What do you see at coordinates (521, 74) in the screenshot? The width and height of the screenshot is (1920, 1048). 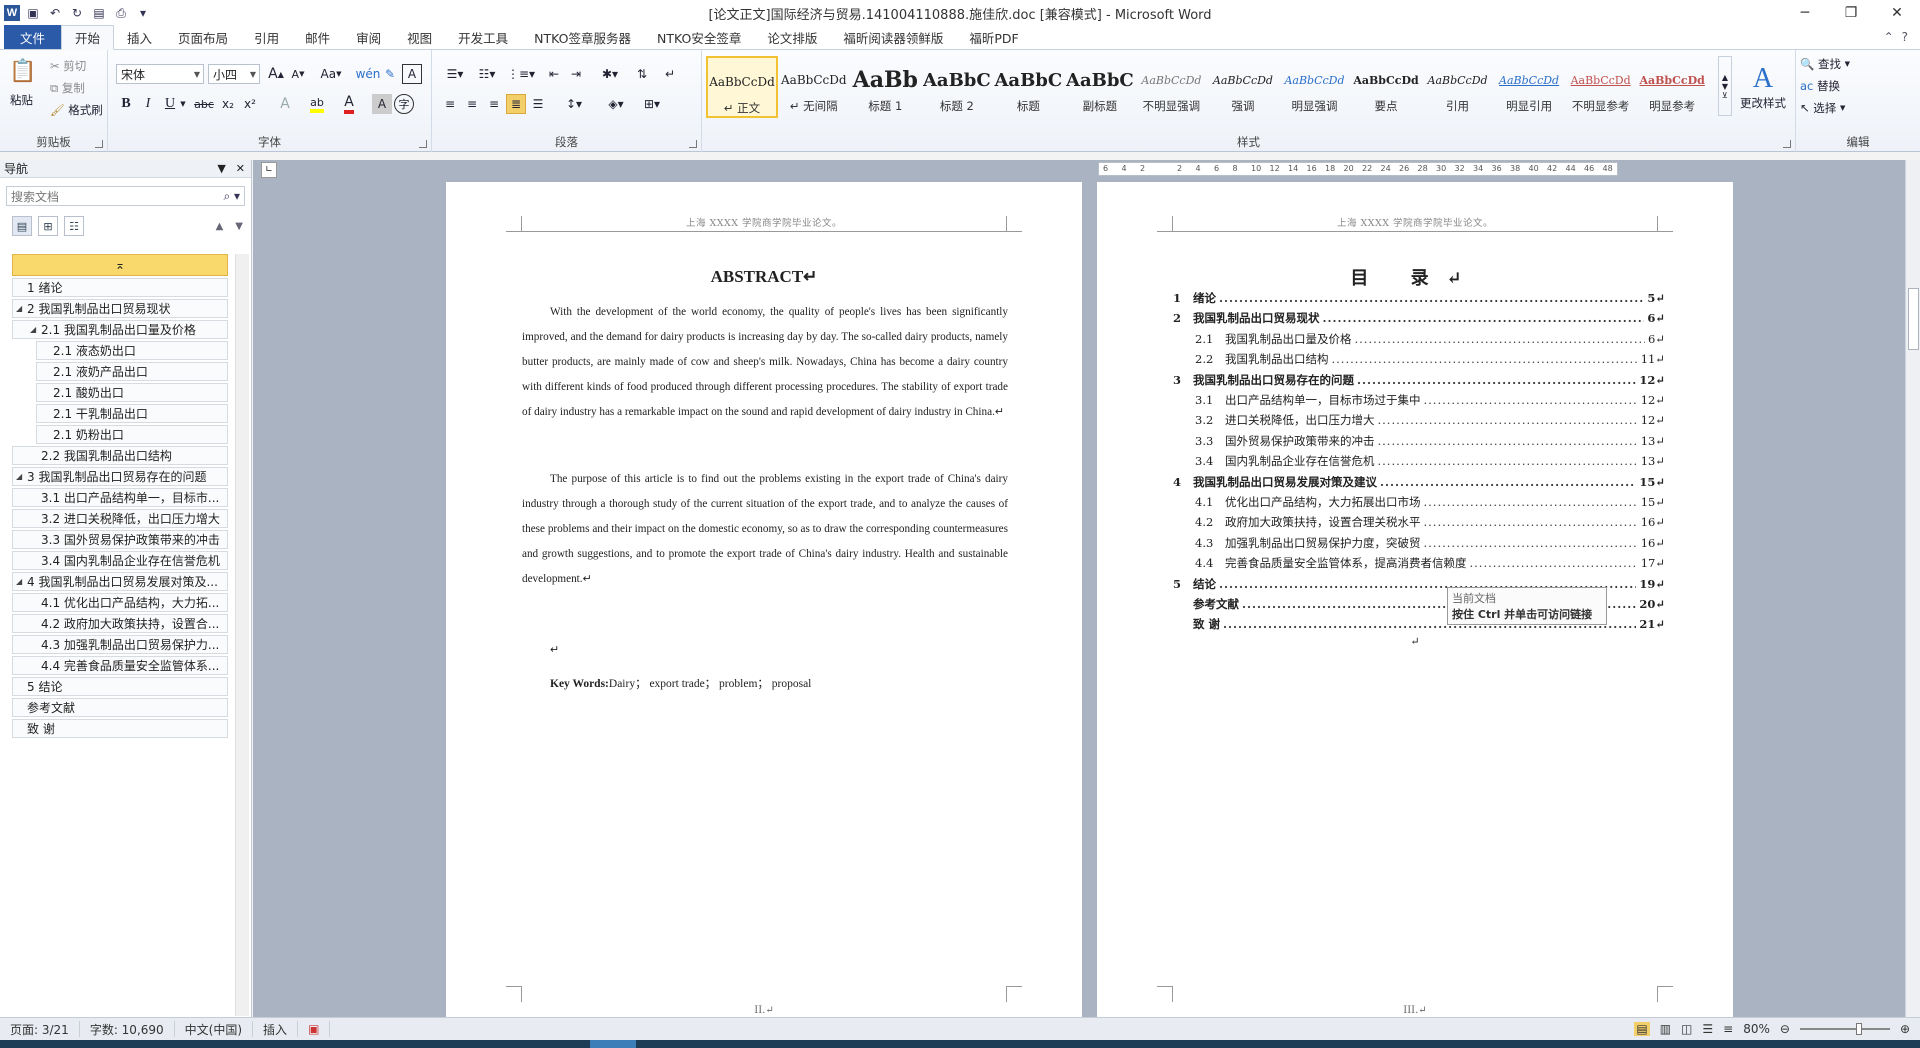 I see `multilevel-list-icon: ⋮≡▾` at bounding box center [521, 74].